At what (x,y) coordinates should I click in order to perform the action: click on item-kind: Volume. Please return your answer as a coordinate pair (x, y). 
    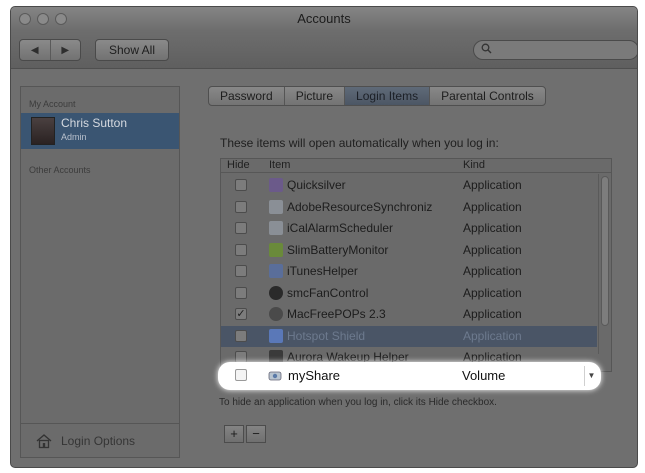
    Looking at the image, I should click on (484, 375).